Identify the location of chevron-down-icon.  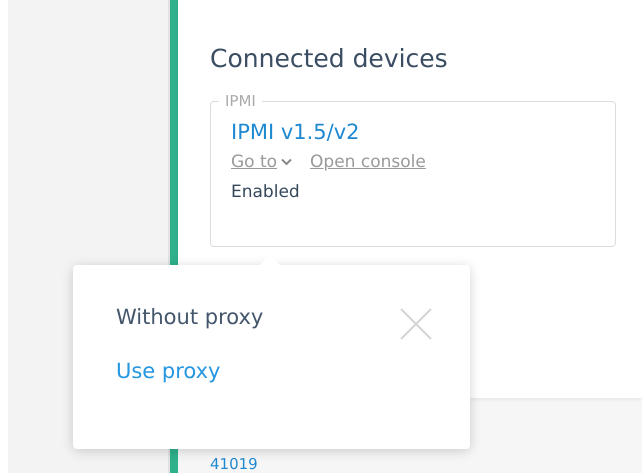
(286, 162).